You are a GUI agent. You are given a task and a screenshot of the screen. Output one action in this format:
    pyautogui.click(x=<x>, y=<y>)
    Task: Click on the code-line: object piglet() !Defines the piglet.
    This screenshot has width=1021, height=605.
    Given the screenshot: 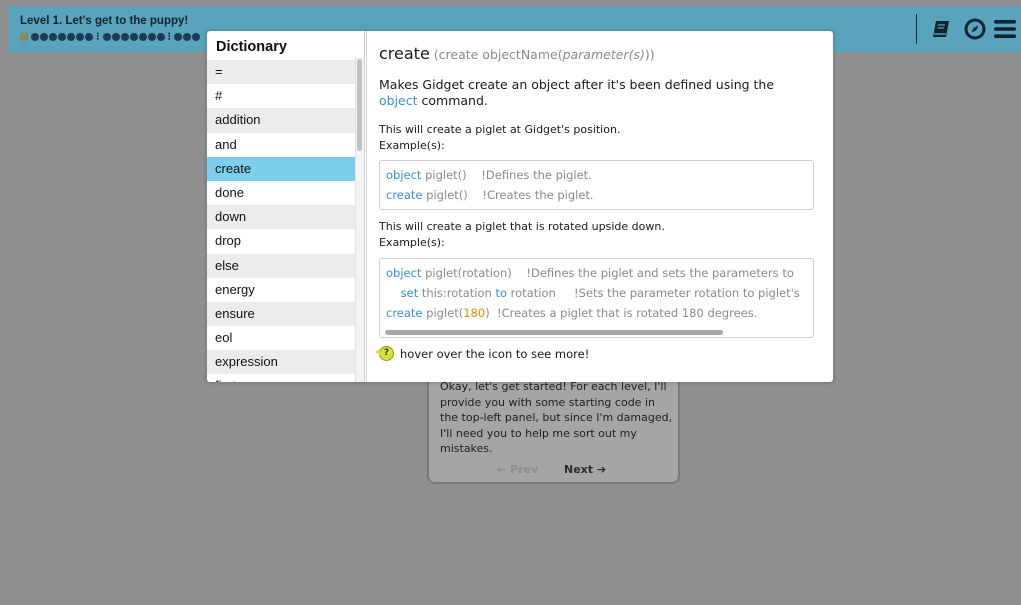 What is the action you would take?
    pyautogui.click(x=489, y=175)
    